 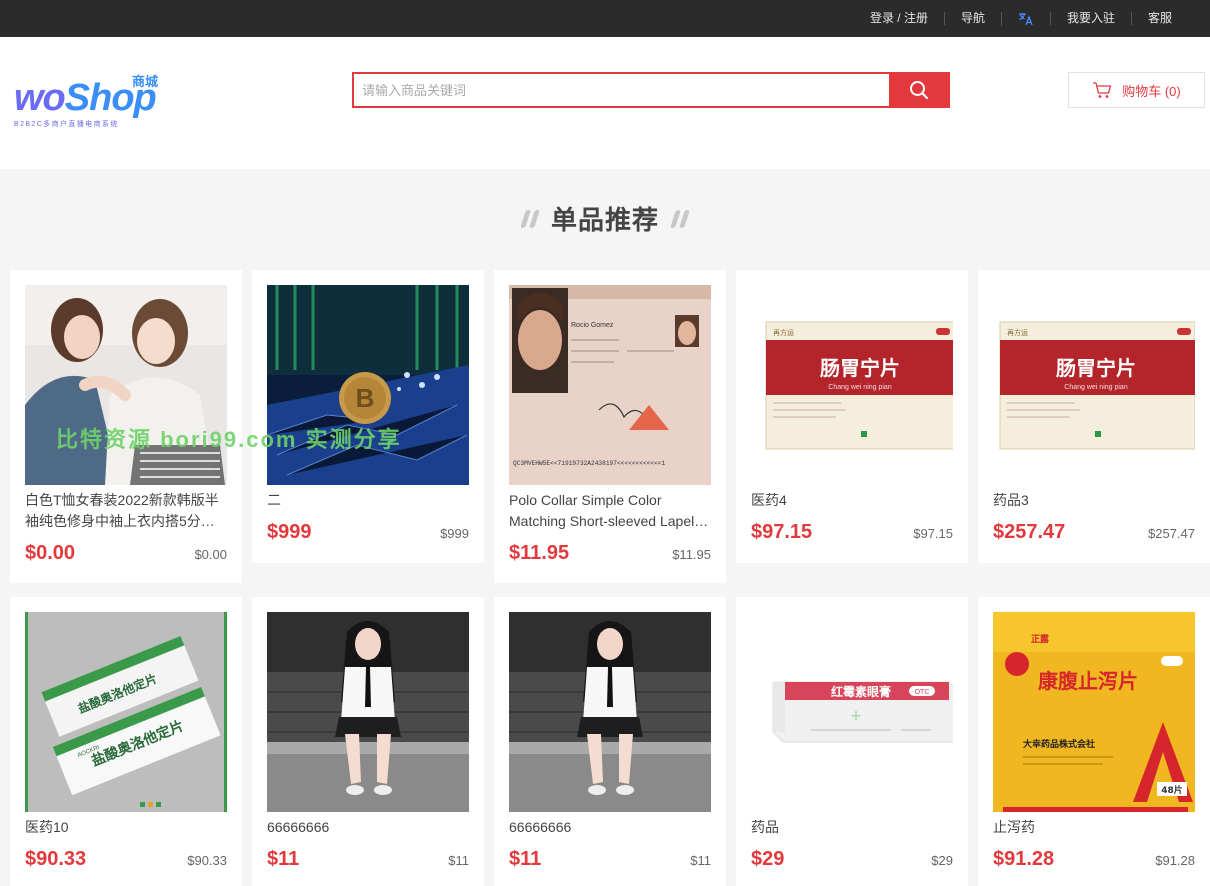 What do you see at coordinates (1029, 532) in the screenshot?
I see `product-price: $257.47` at bounding box center [1029, 532].